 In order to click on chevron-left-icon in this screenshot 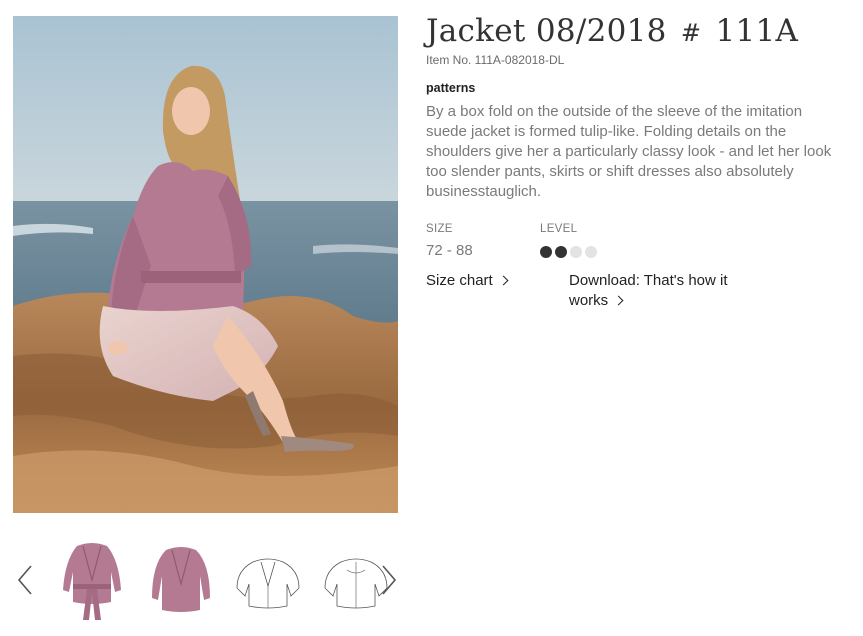, I will do `click(26, 580)`.